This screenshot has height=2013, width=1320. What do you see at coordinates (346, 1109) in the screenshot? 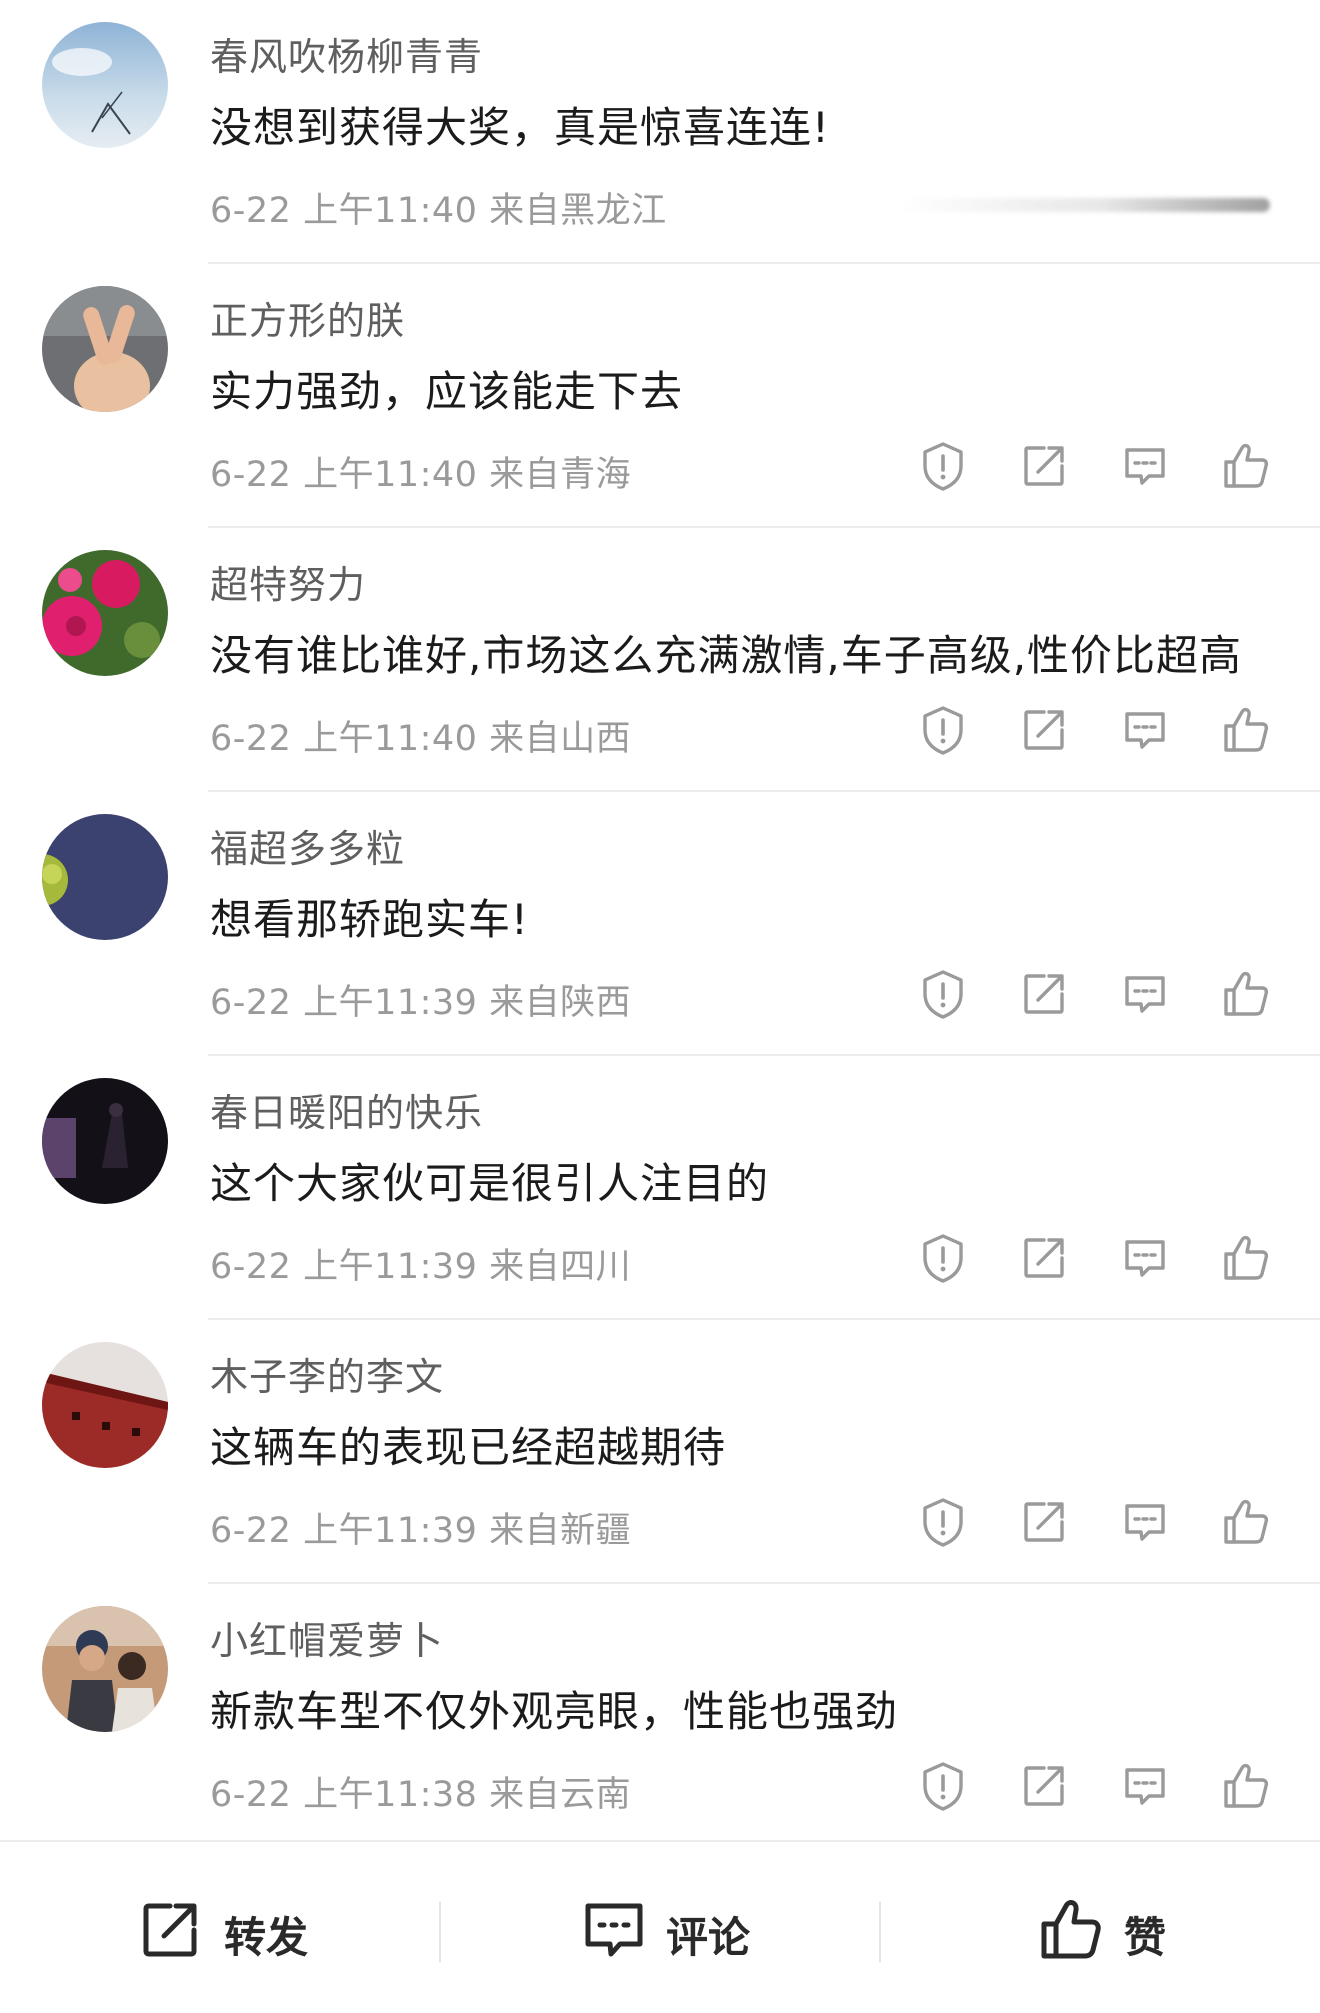
I see `user-name: 春日暖阳的快乐` at bounding box center [346, 1109].